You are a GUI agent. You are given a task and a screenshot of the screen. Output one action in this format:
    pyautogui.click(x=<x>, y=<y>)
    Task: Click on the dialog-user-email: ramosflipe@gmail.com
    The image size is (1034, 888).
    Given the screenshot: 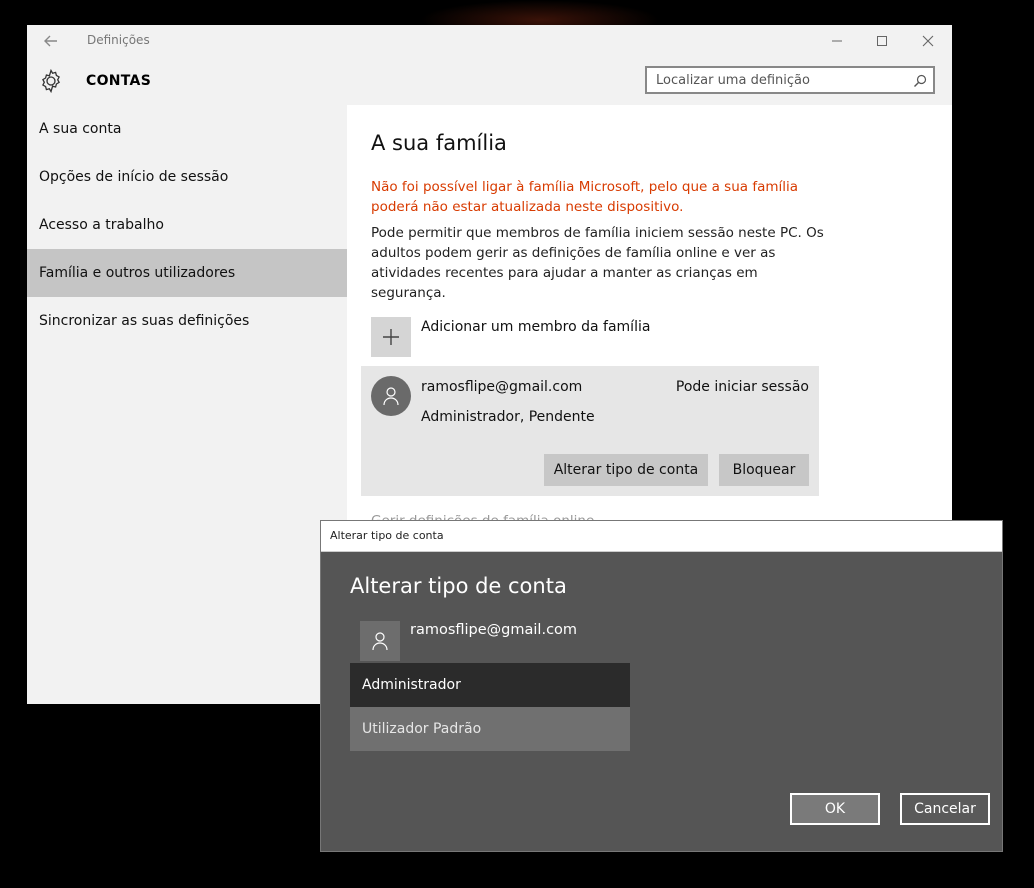 What is the action you would take?
    pyautogui.click(x=494, y=630)
    